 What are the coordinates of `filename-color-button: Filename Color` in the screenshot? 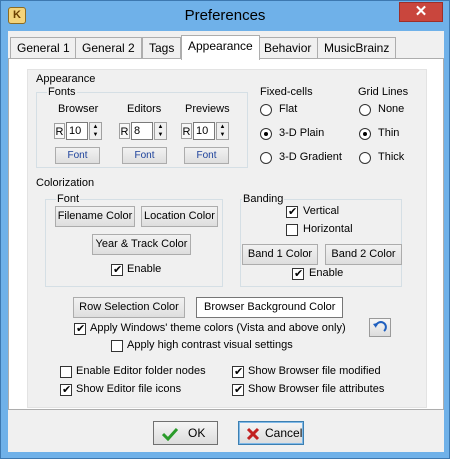 It's located at (95, 216).